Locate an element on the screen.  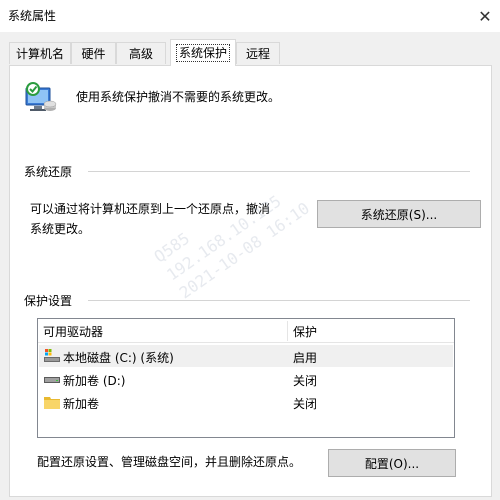
tab-hardware: 硬件 is located at coordinates (93, 53).